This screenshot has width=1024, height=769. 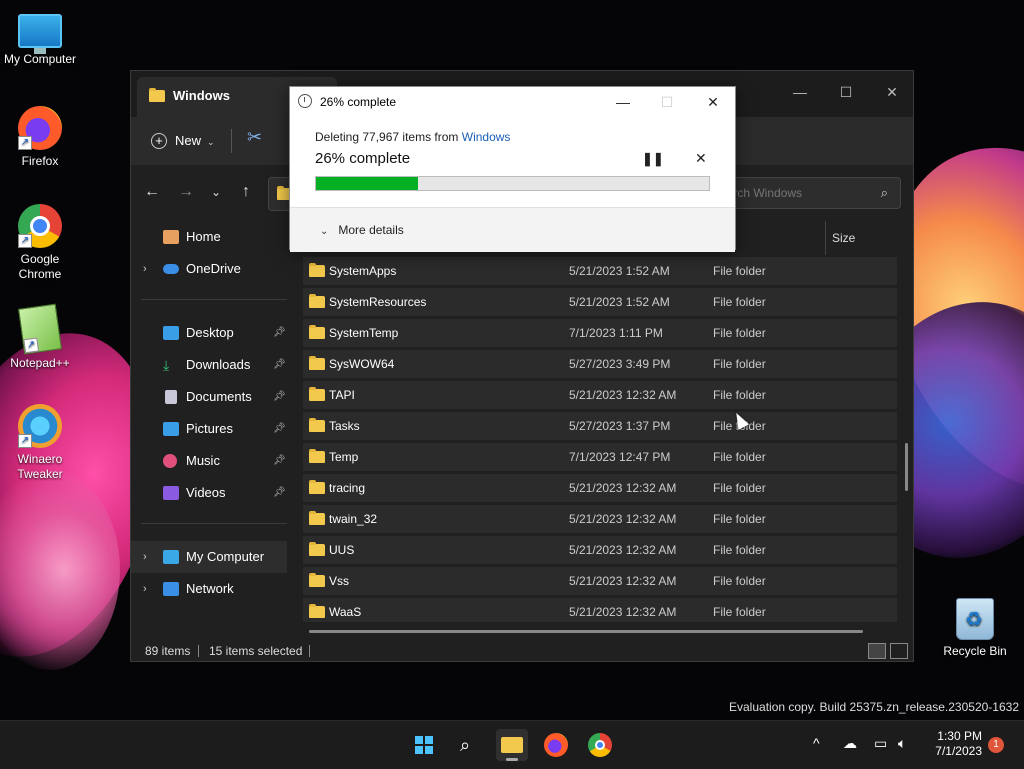 What do you see at coordinates (899, 651) in the screenshot?
I see `tiles-view-button` at bounding box center [899, 651].